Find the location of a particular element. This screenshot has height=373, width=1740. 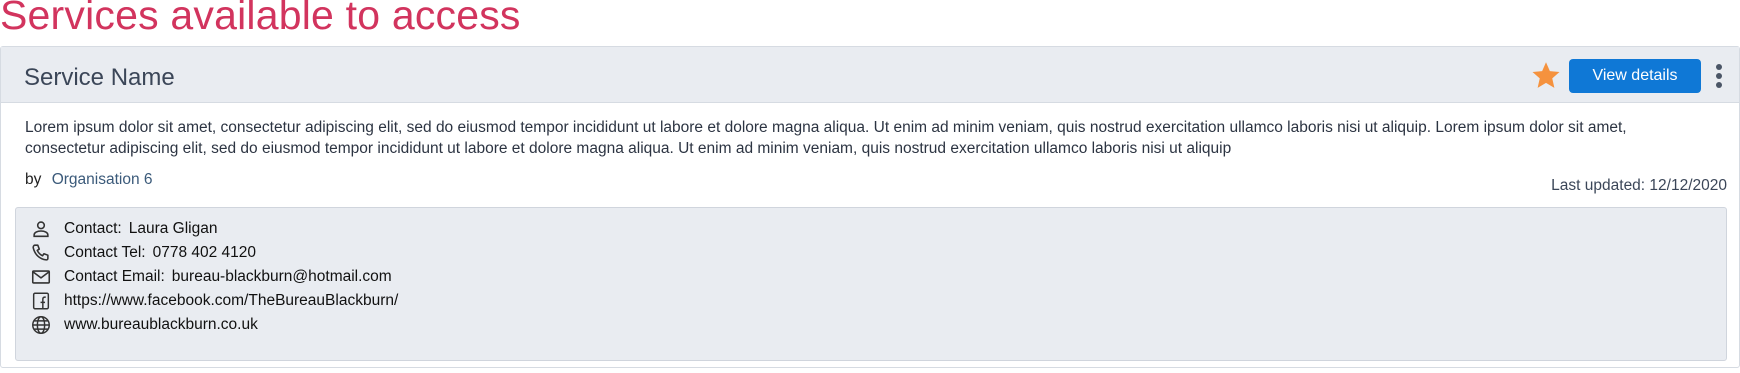

tel-label: Contact Tel: is located at coordinates (105, 252).